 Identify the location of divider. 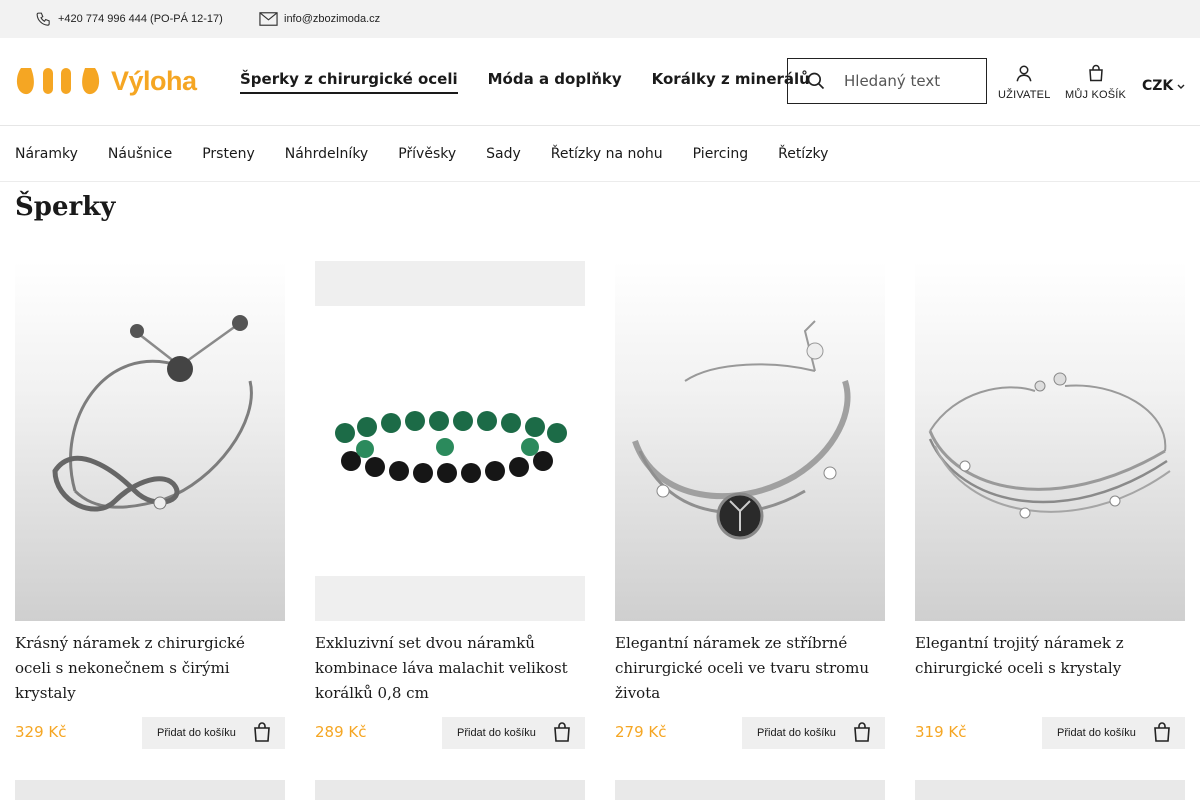
(600, 181).